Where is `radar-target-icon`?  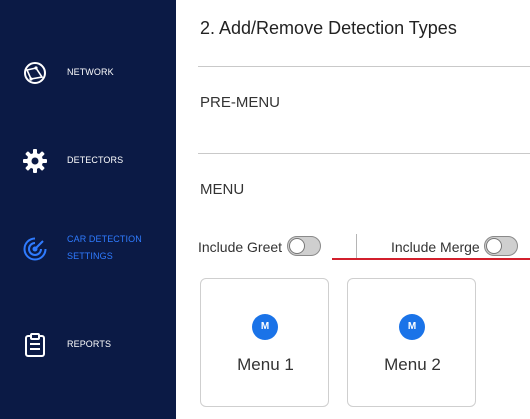
radar-target-icon is located at coordinates (35, 249).